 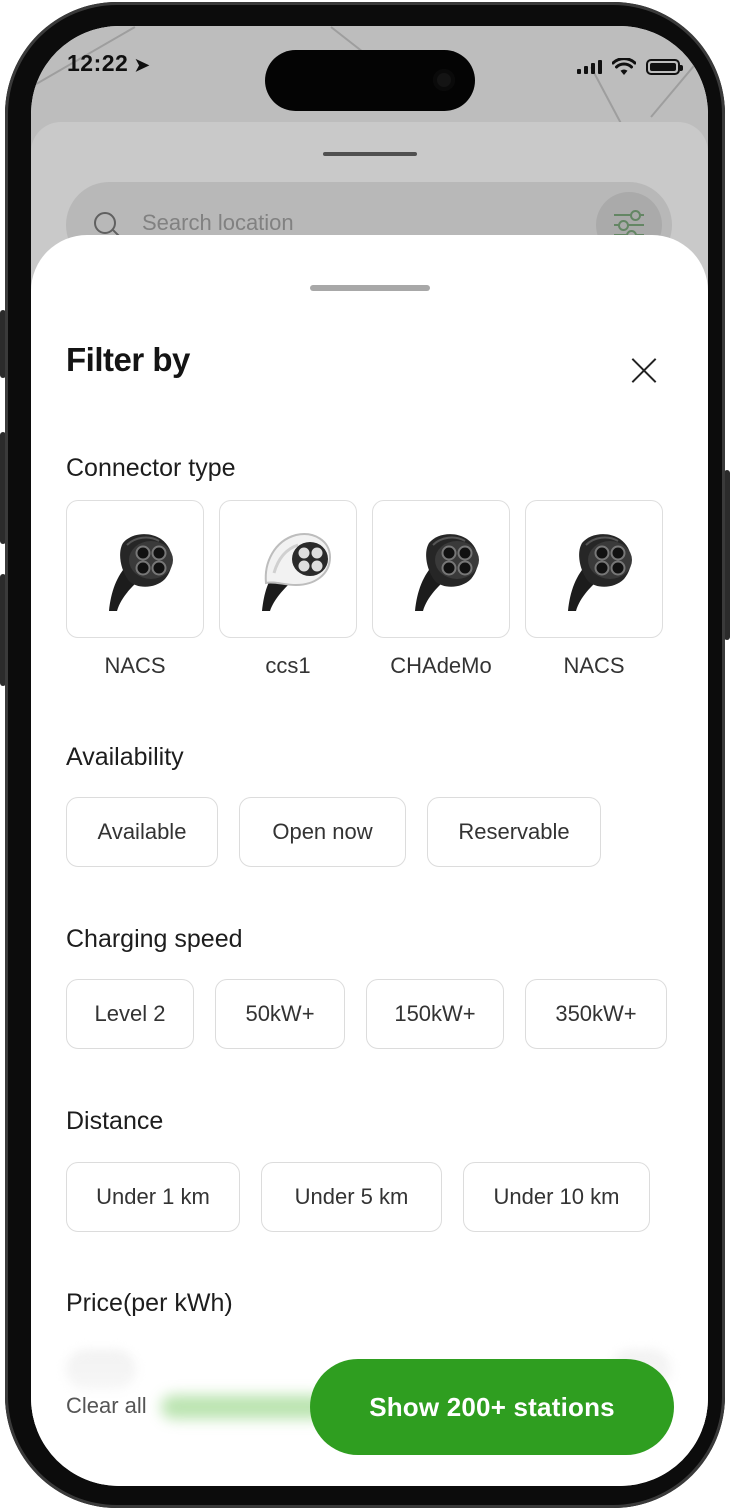 What do you see at coordinates (644, 370) in the screenshot?
I see `close-icon` at bounding box center [644, 370].